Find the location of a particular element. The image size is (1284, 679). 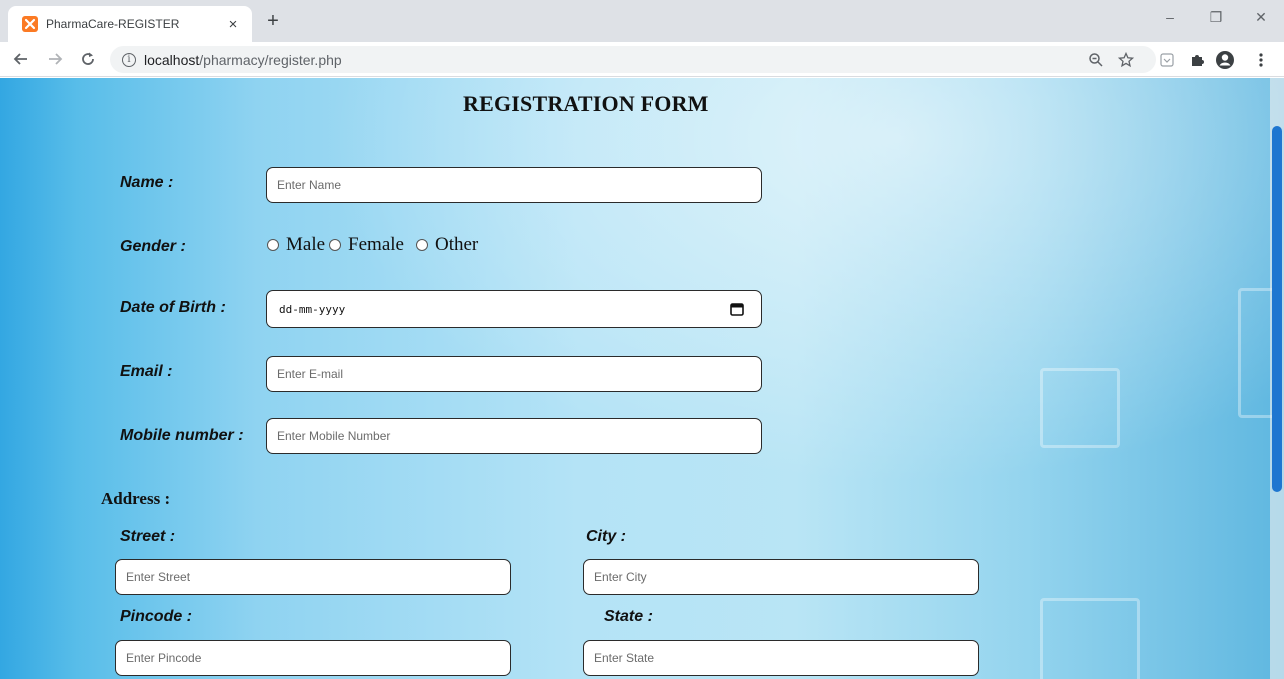

state-label: State : is located at coordinates (628, 616).